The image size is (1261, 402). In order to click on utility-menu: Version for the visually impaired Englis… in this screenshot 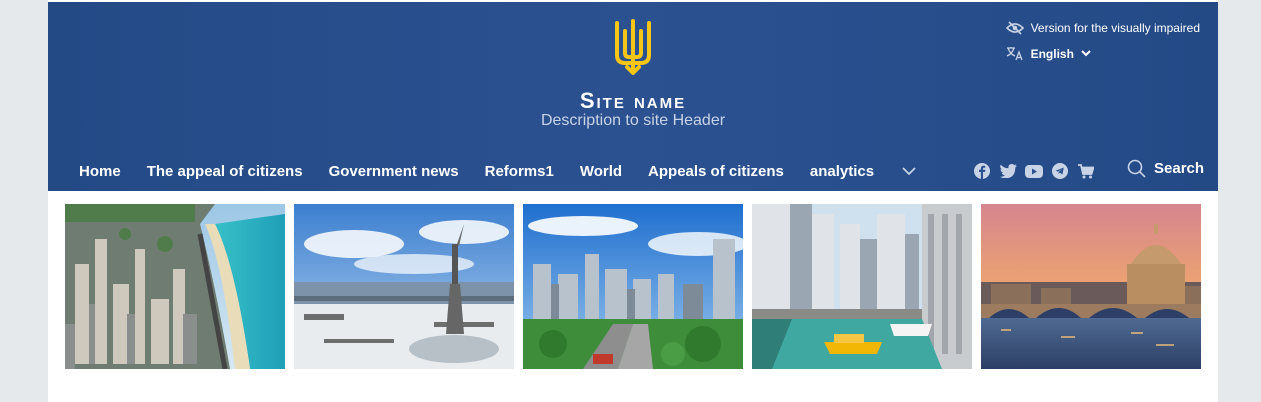, I will do `click(1102, 41)`.